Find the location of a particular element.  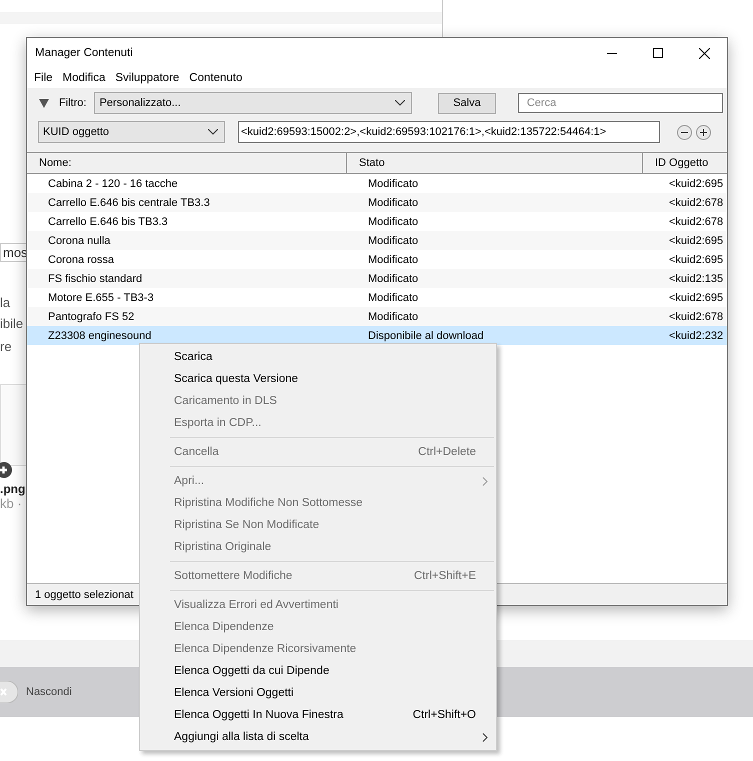

plus-button is located at coordinates (703, 132).